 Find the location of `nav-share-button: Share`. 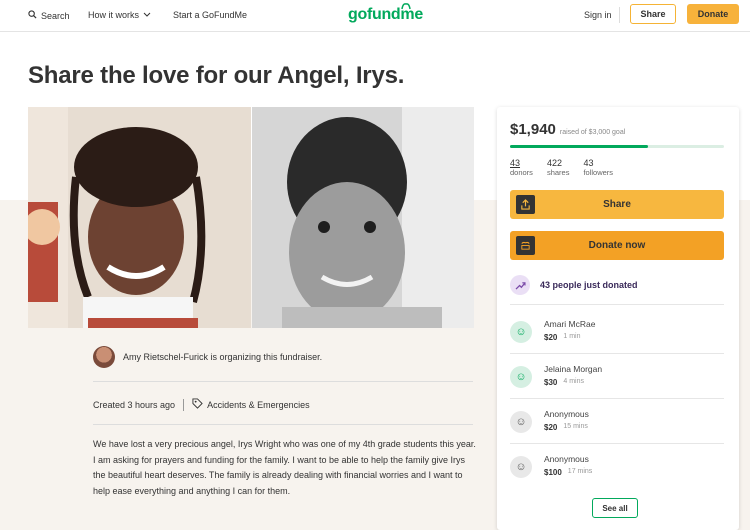

nav-share-button: Share is located at coordinates (653, 14).